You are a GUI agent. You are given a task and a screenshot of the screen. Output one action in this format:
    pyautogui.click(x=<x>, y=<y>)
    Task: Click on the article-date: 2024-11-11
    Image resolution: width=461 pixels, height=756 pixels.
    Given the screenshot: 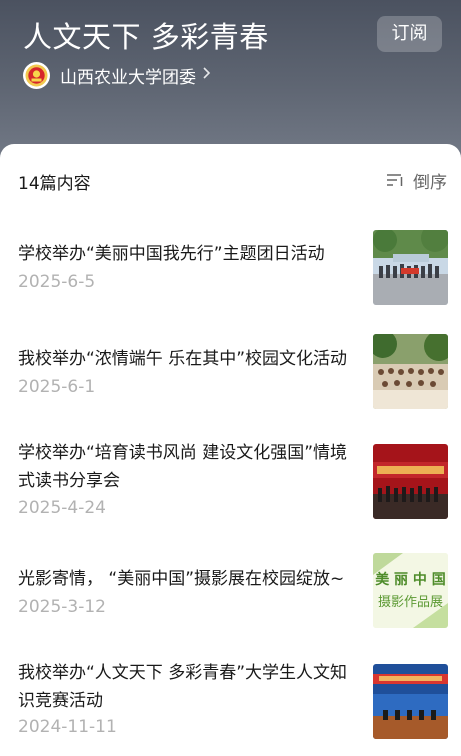 What is the action you would take?
    pyautogui.click(x=67, y=727)
    